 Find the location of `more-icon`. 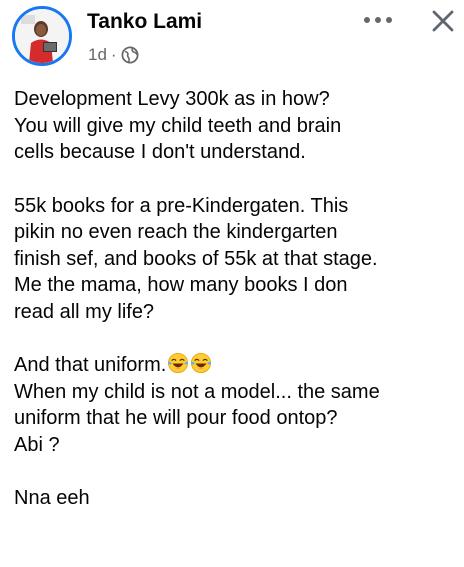

more-icon is located at coordinates (378, 20).